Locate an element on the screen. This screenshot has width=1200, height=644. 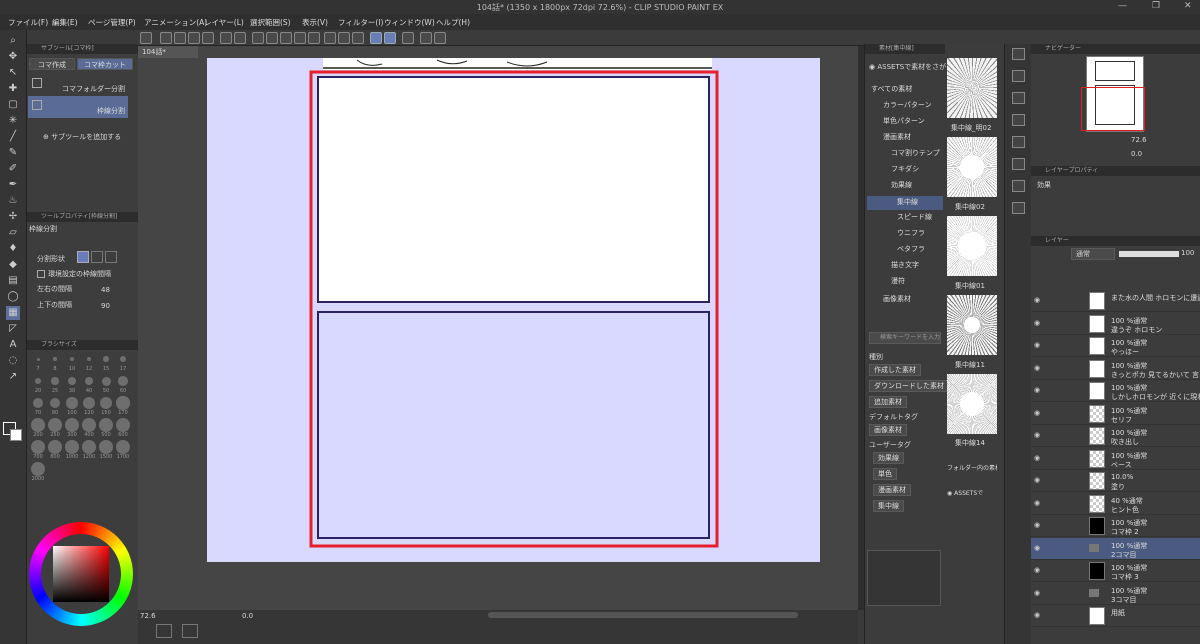
operation-icon: ↖ is located at coordinates (13, 73).